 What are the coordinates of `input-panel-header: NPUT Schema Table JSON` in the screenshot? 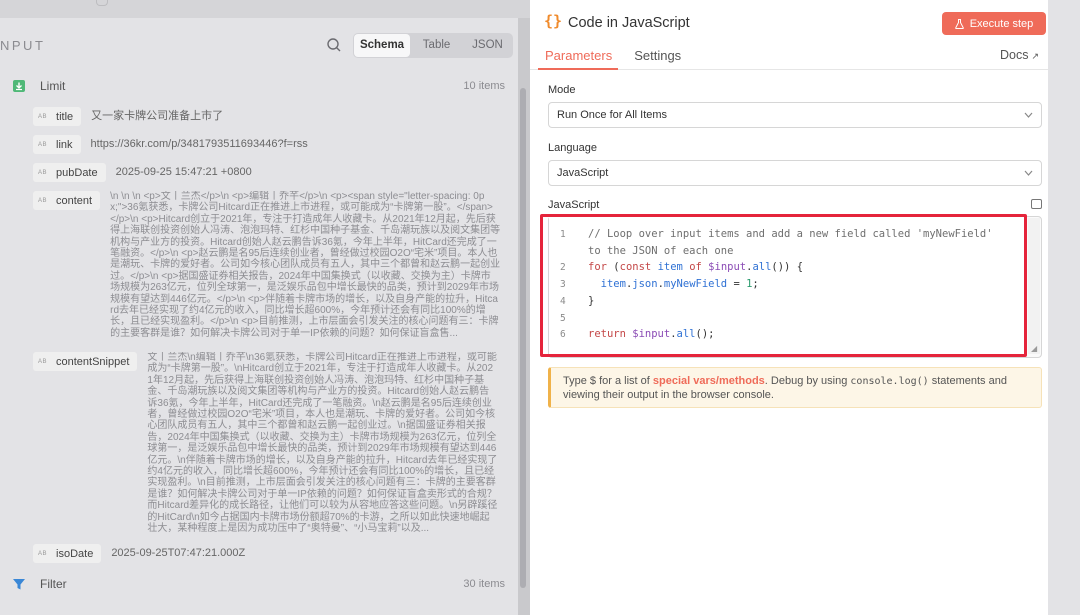 It's located at (259, 44).